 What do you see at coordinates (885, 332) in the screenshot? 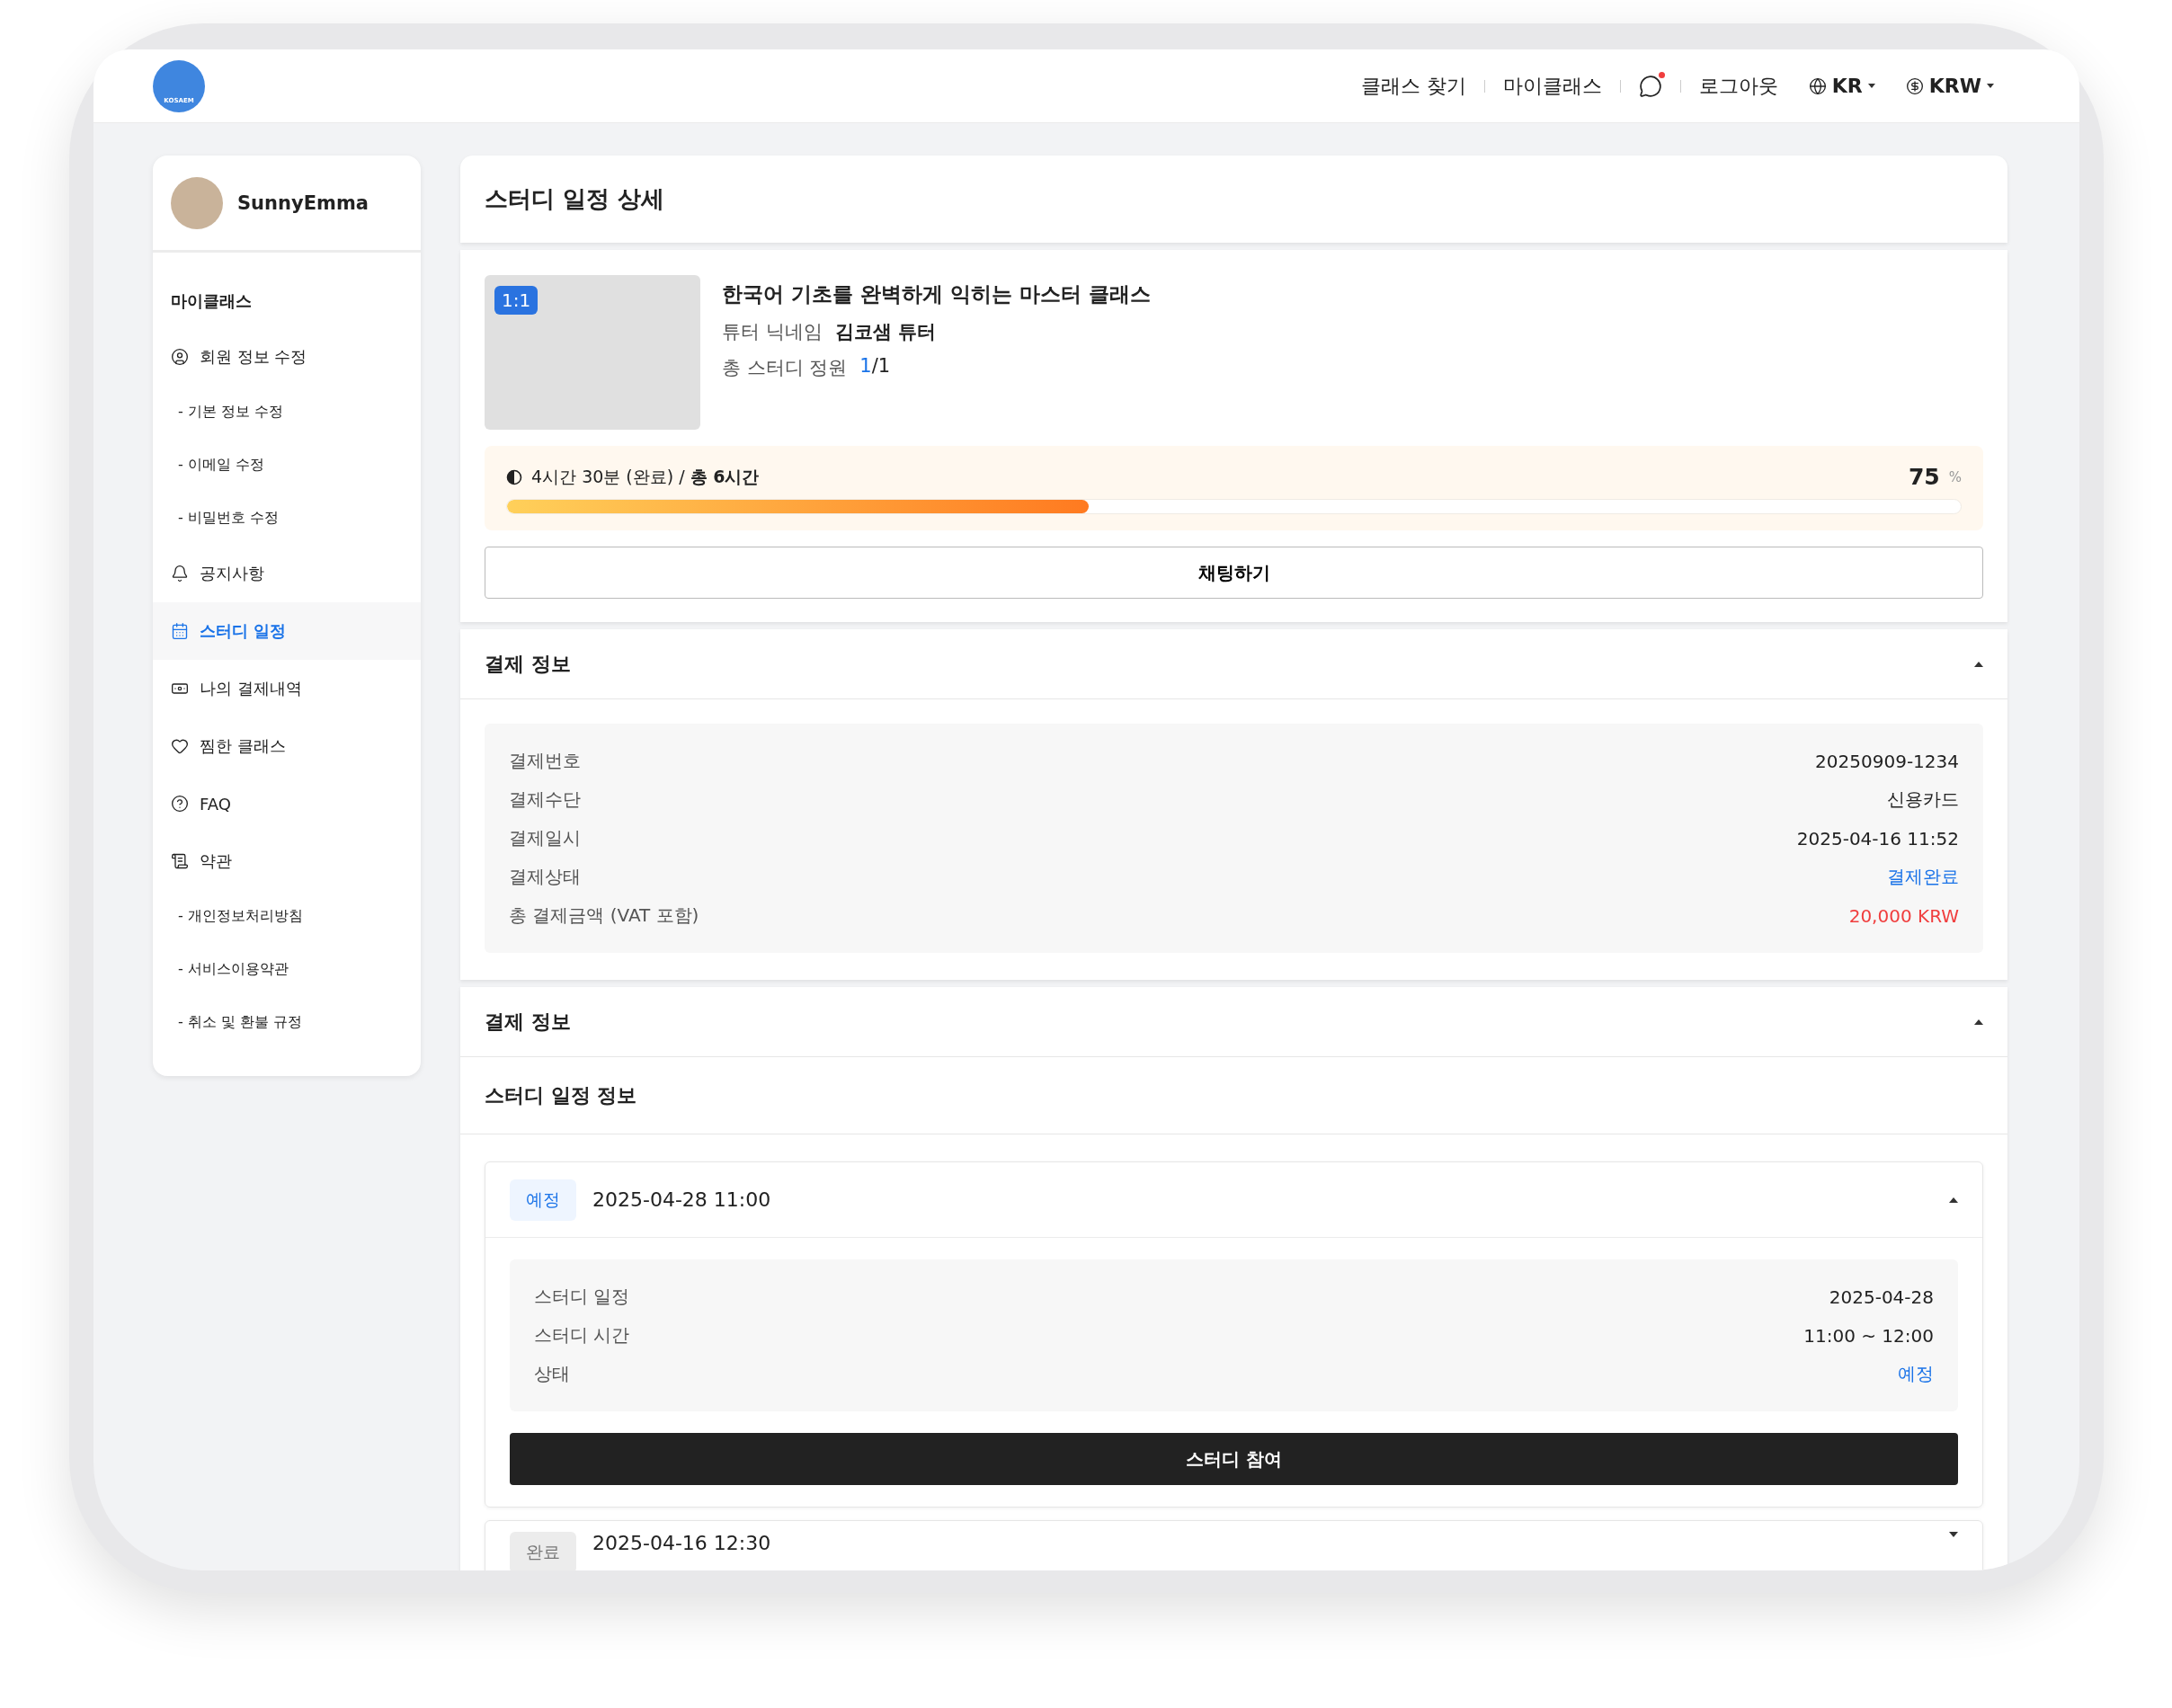
I see `tutor-name: 김코샘 튜터` at bounding box center [885, 332].